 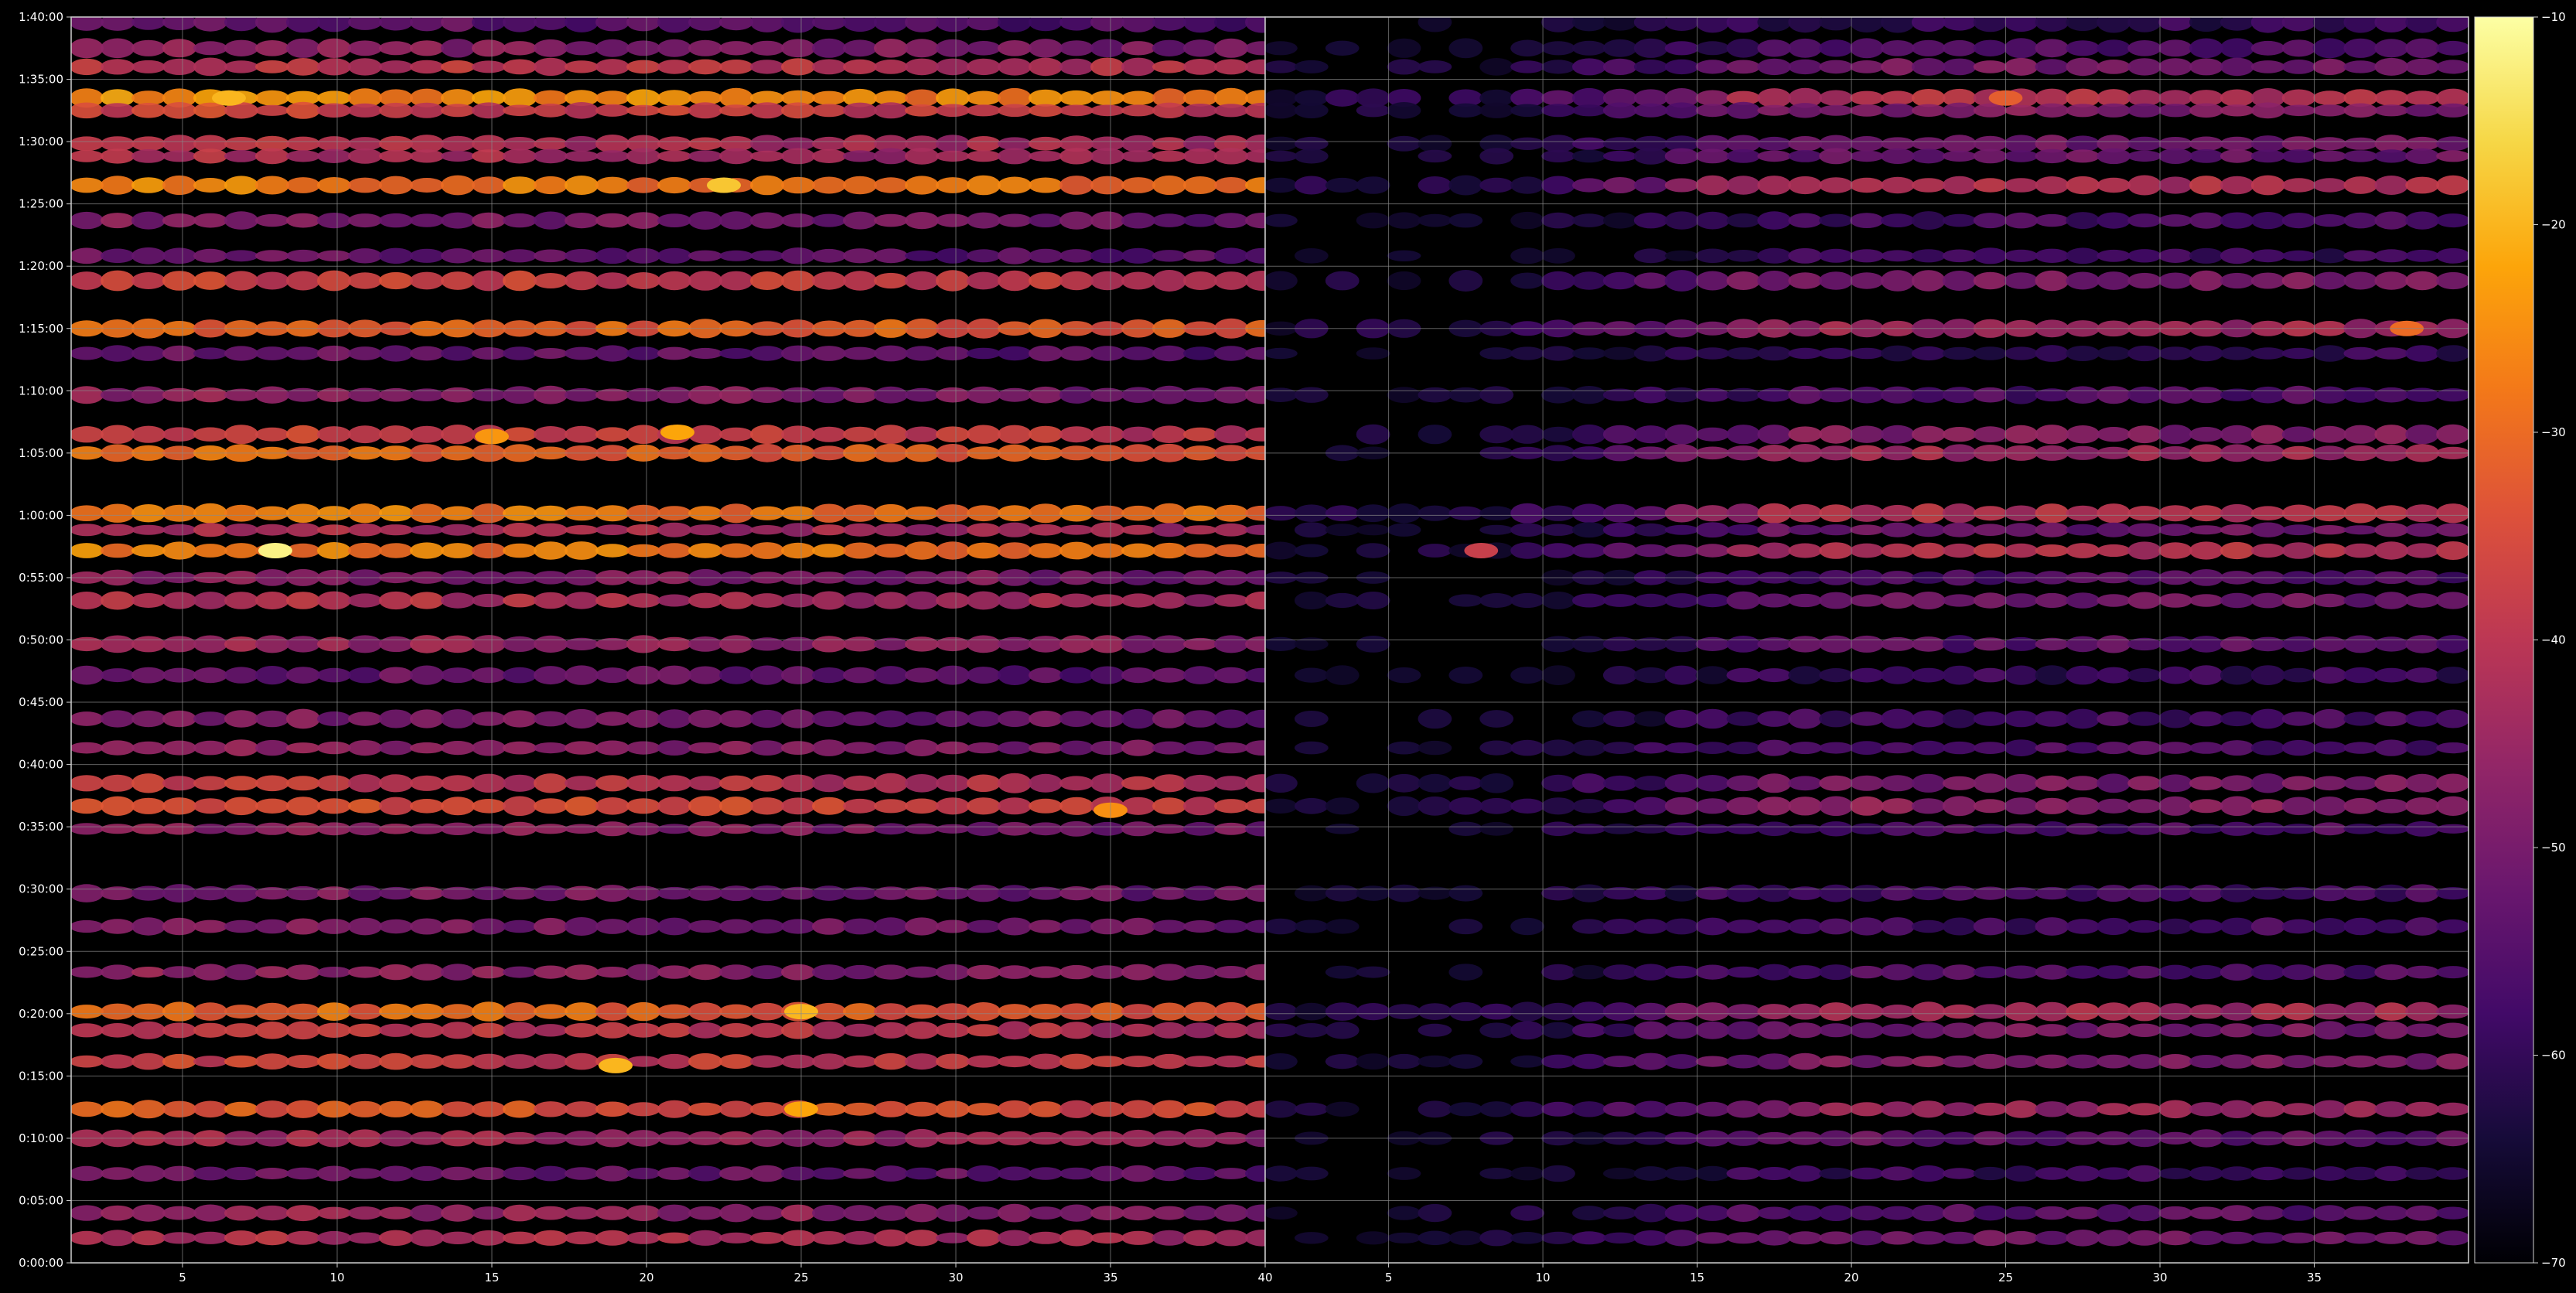 What do you see at coordinates (41, 1076) in the screenshot?
I see `y-tick-label: 0:15:00` at bounding box center [41, 1076].